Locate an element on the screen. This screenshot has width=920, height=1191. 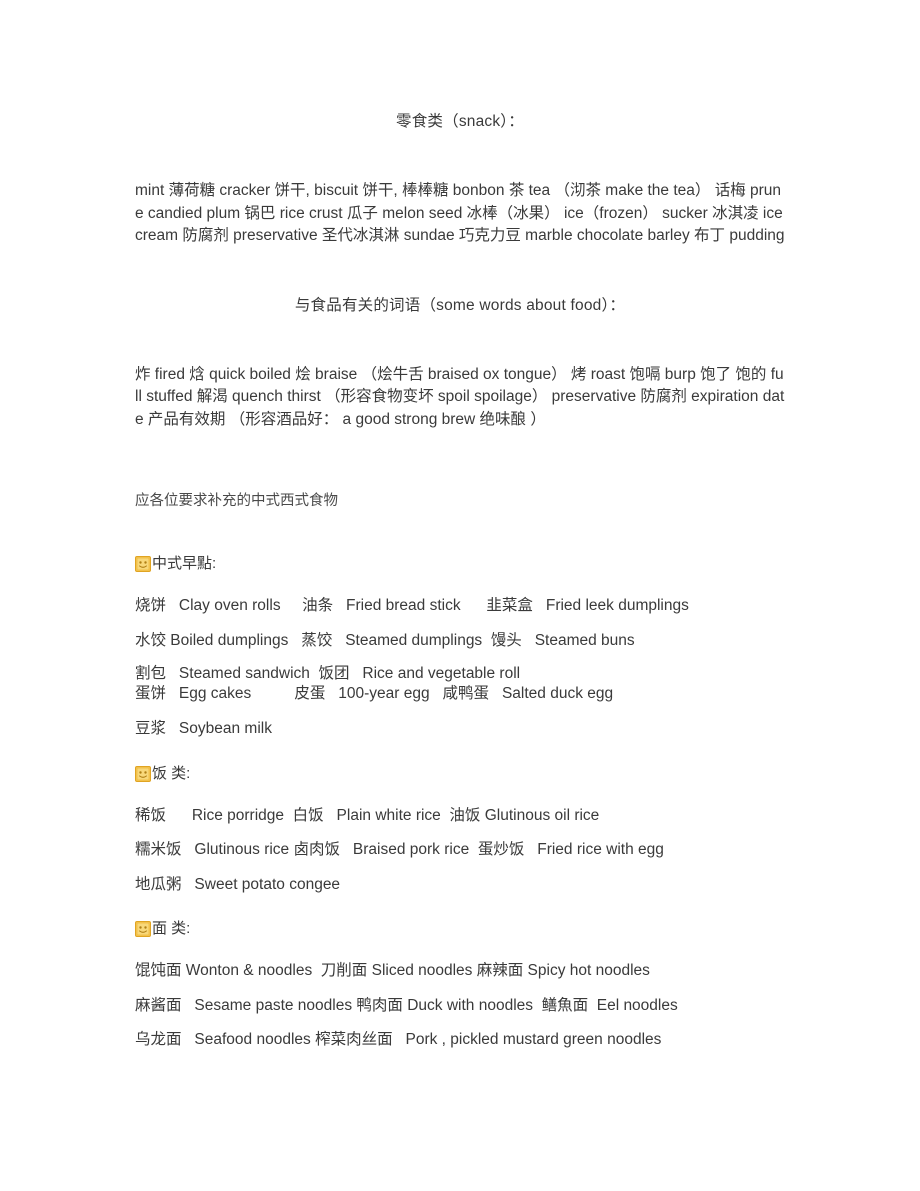
category-heading: 饭 类: is located at coordinates (460, 774).